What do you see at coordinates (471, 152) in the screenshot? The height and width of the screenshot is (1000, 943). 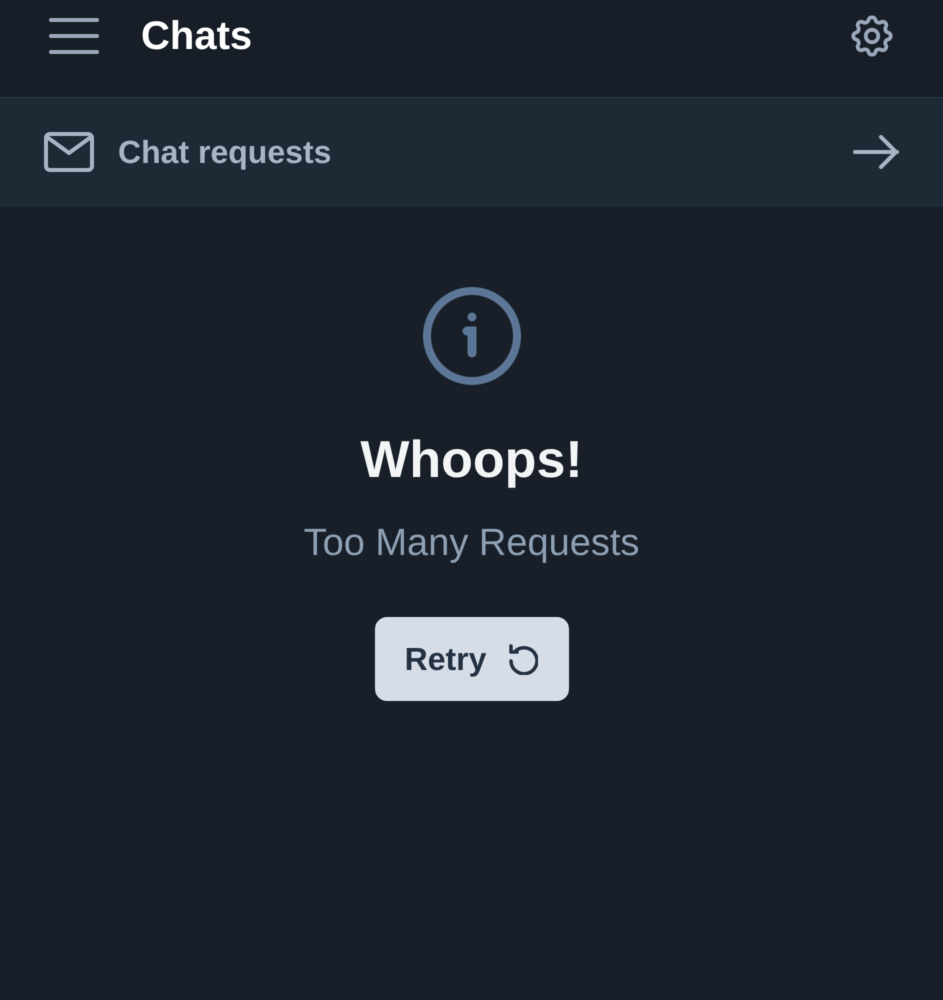 I see `chat-requests-row: Chat requests` at bounding box center [471, 152].